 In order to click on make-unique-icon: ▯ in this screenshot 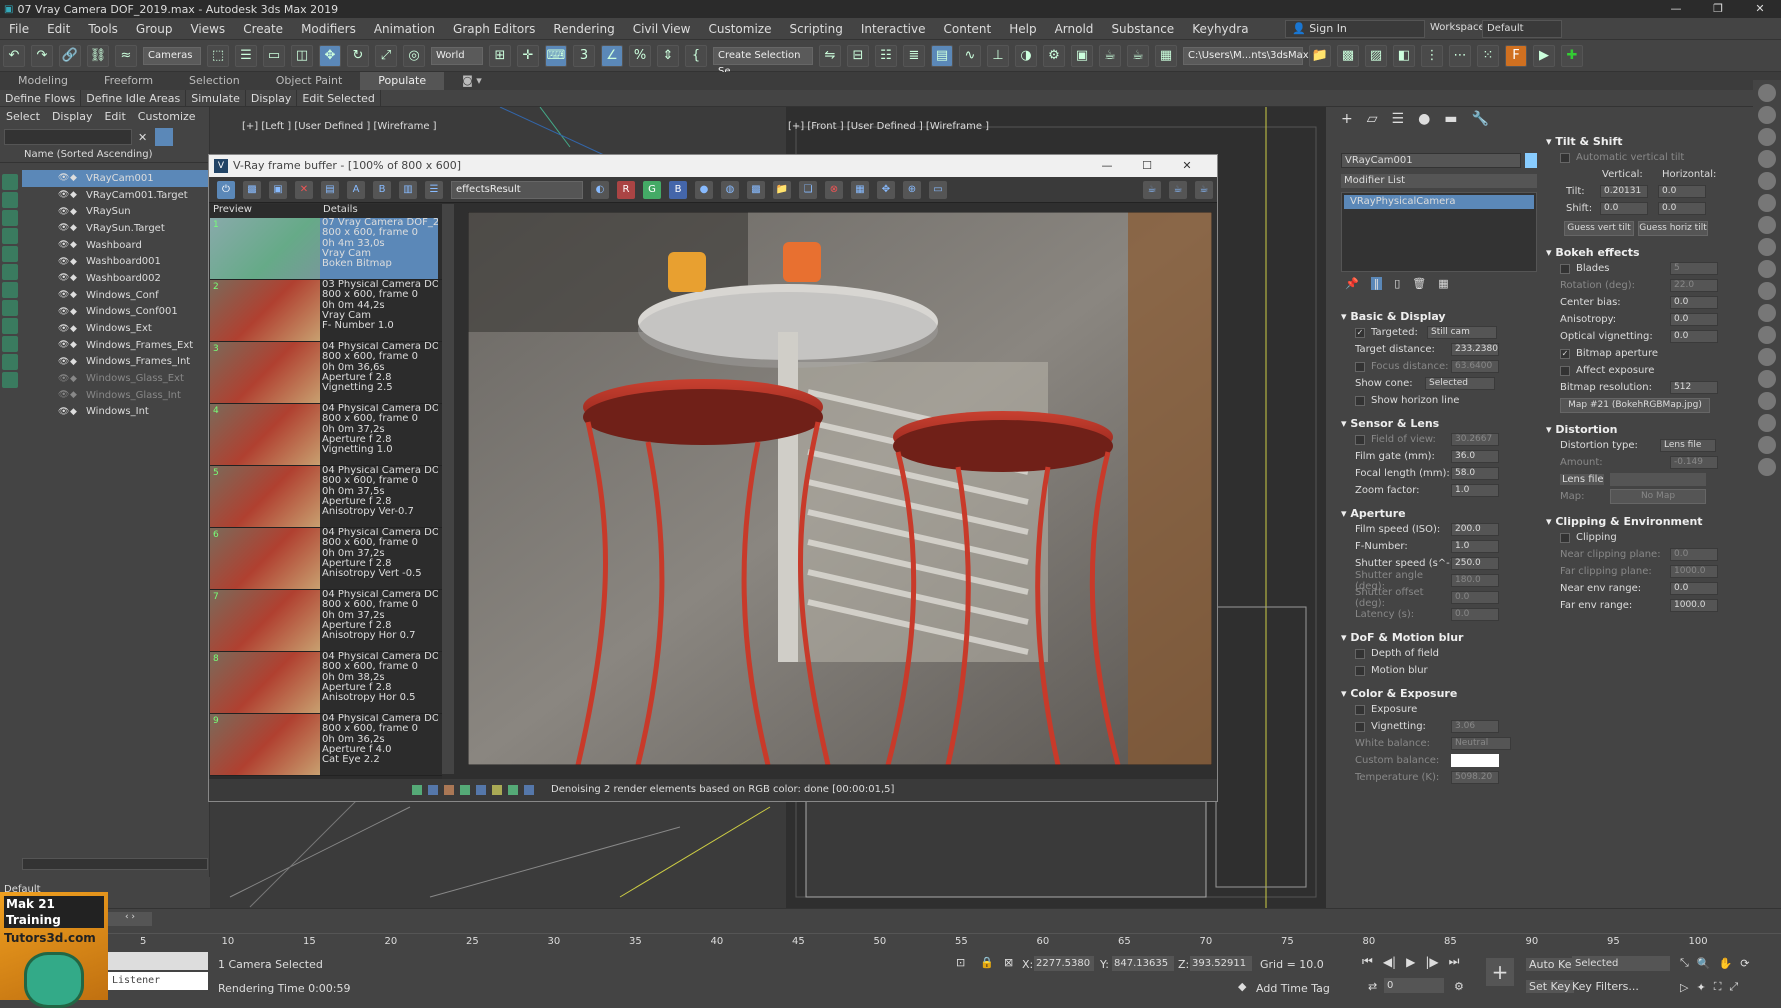, I will do `click(1397, 283)`.